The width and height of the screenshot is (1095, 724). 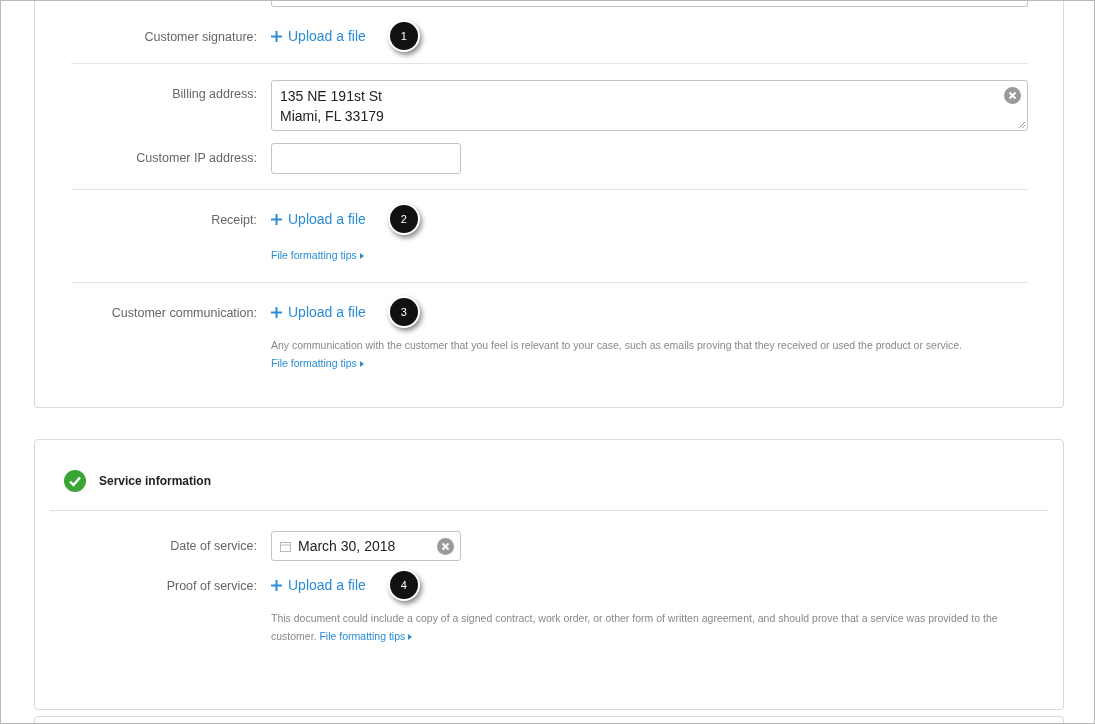 I want to click on help-text: This document could include a copy of a signed contract, work order, or other form of written agreement, and should prove that a service was provided to the customer. File formatting tips, so click(x=635, y=627).